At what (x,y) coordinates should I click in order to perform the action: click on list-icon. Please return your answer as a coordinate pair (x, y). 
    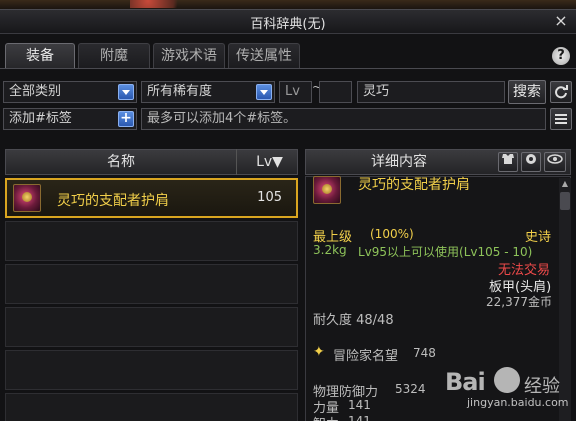
    Looking at the image, I should click on (561, 119).